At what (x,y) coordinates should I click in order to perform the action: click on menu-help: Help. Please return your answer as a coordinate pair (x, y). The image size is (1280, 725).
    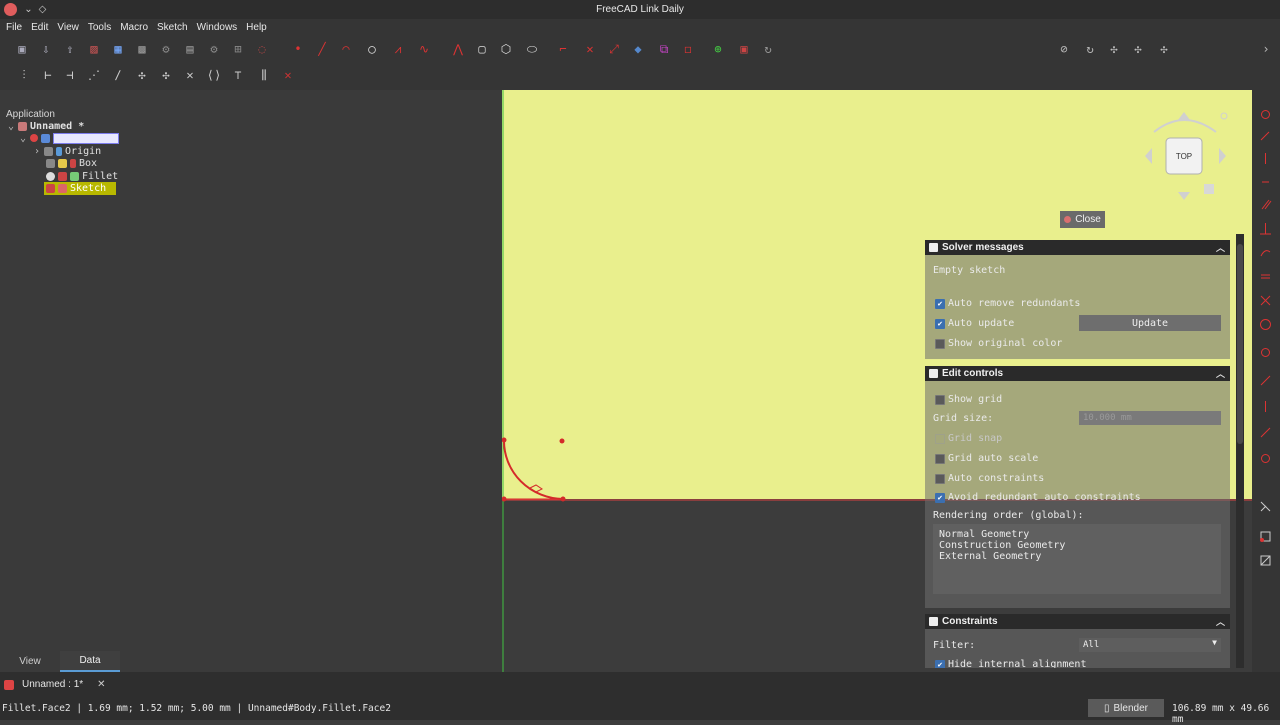
    Looking at the image, I should click on (256, 27).